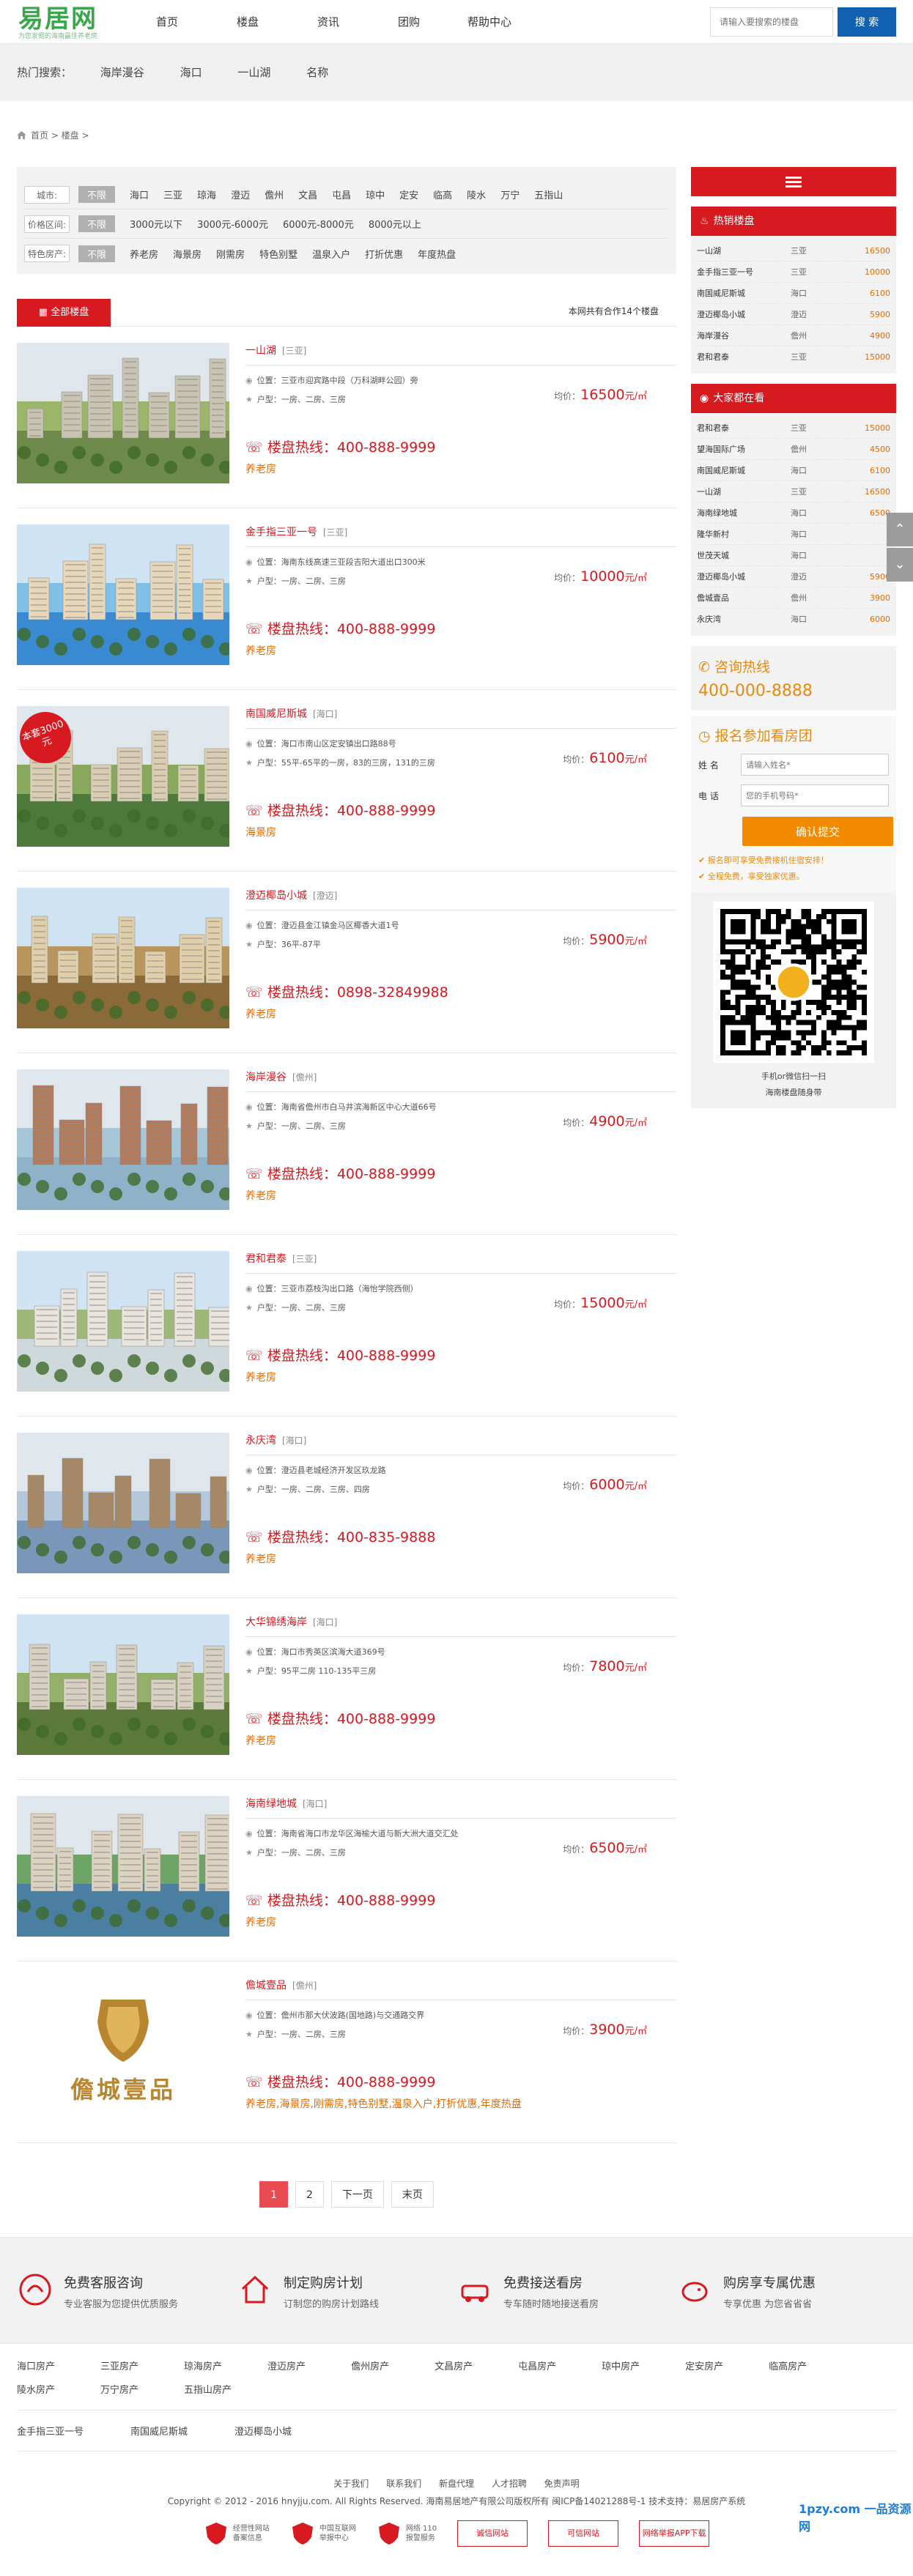  I want to click on city-link: 儋州房产, so click(370, 2367).